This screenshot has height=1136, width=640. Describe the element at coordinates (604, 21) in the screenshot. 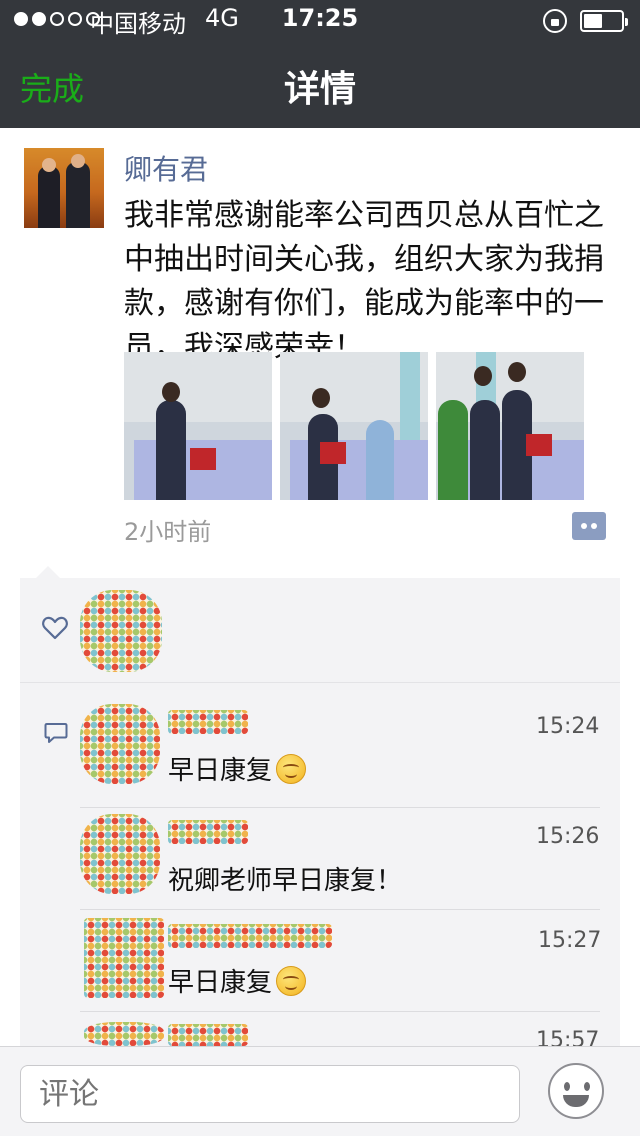

I see `battery-icon` at that location.